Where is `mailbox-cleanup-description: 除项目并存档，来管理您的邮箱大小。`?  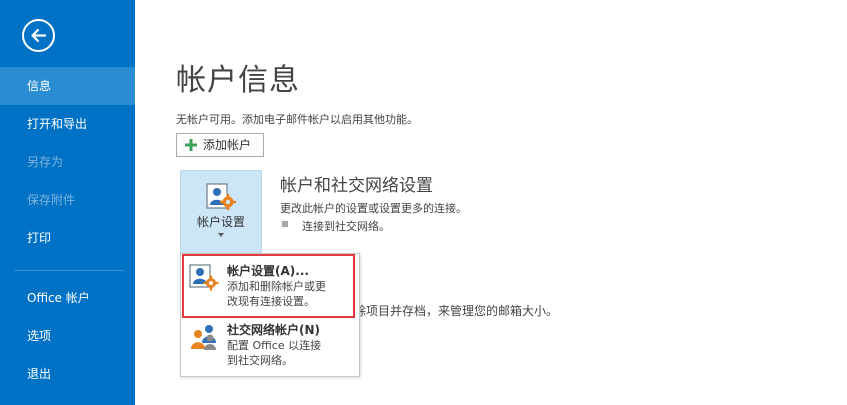
mailbox-cleanup-description: 除项目并存档，来管理您的邮箱大小。 is located at coordinates (456, 311).